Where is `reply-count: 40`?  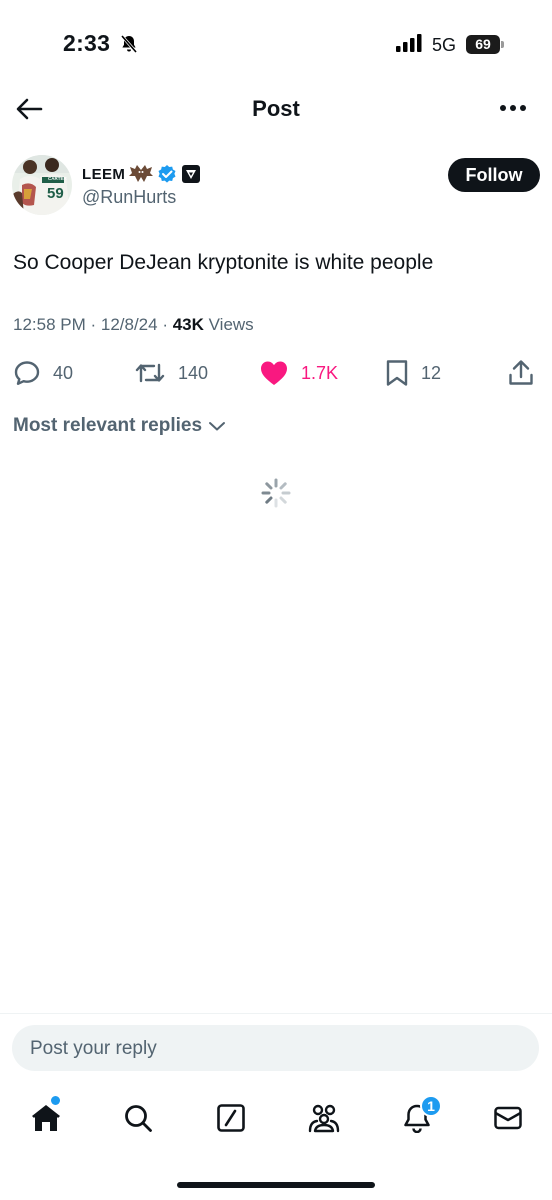
reply-count: 40 is located at coordinates (63, 372).